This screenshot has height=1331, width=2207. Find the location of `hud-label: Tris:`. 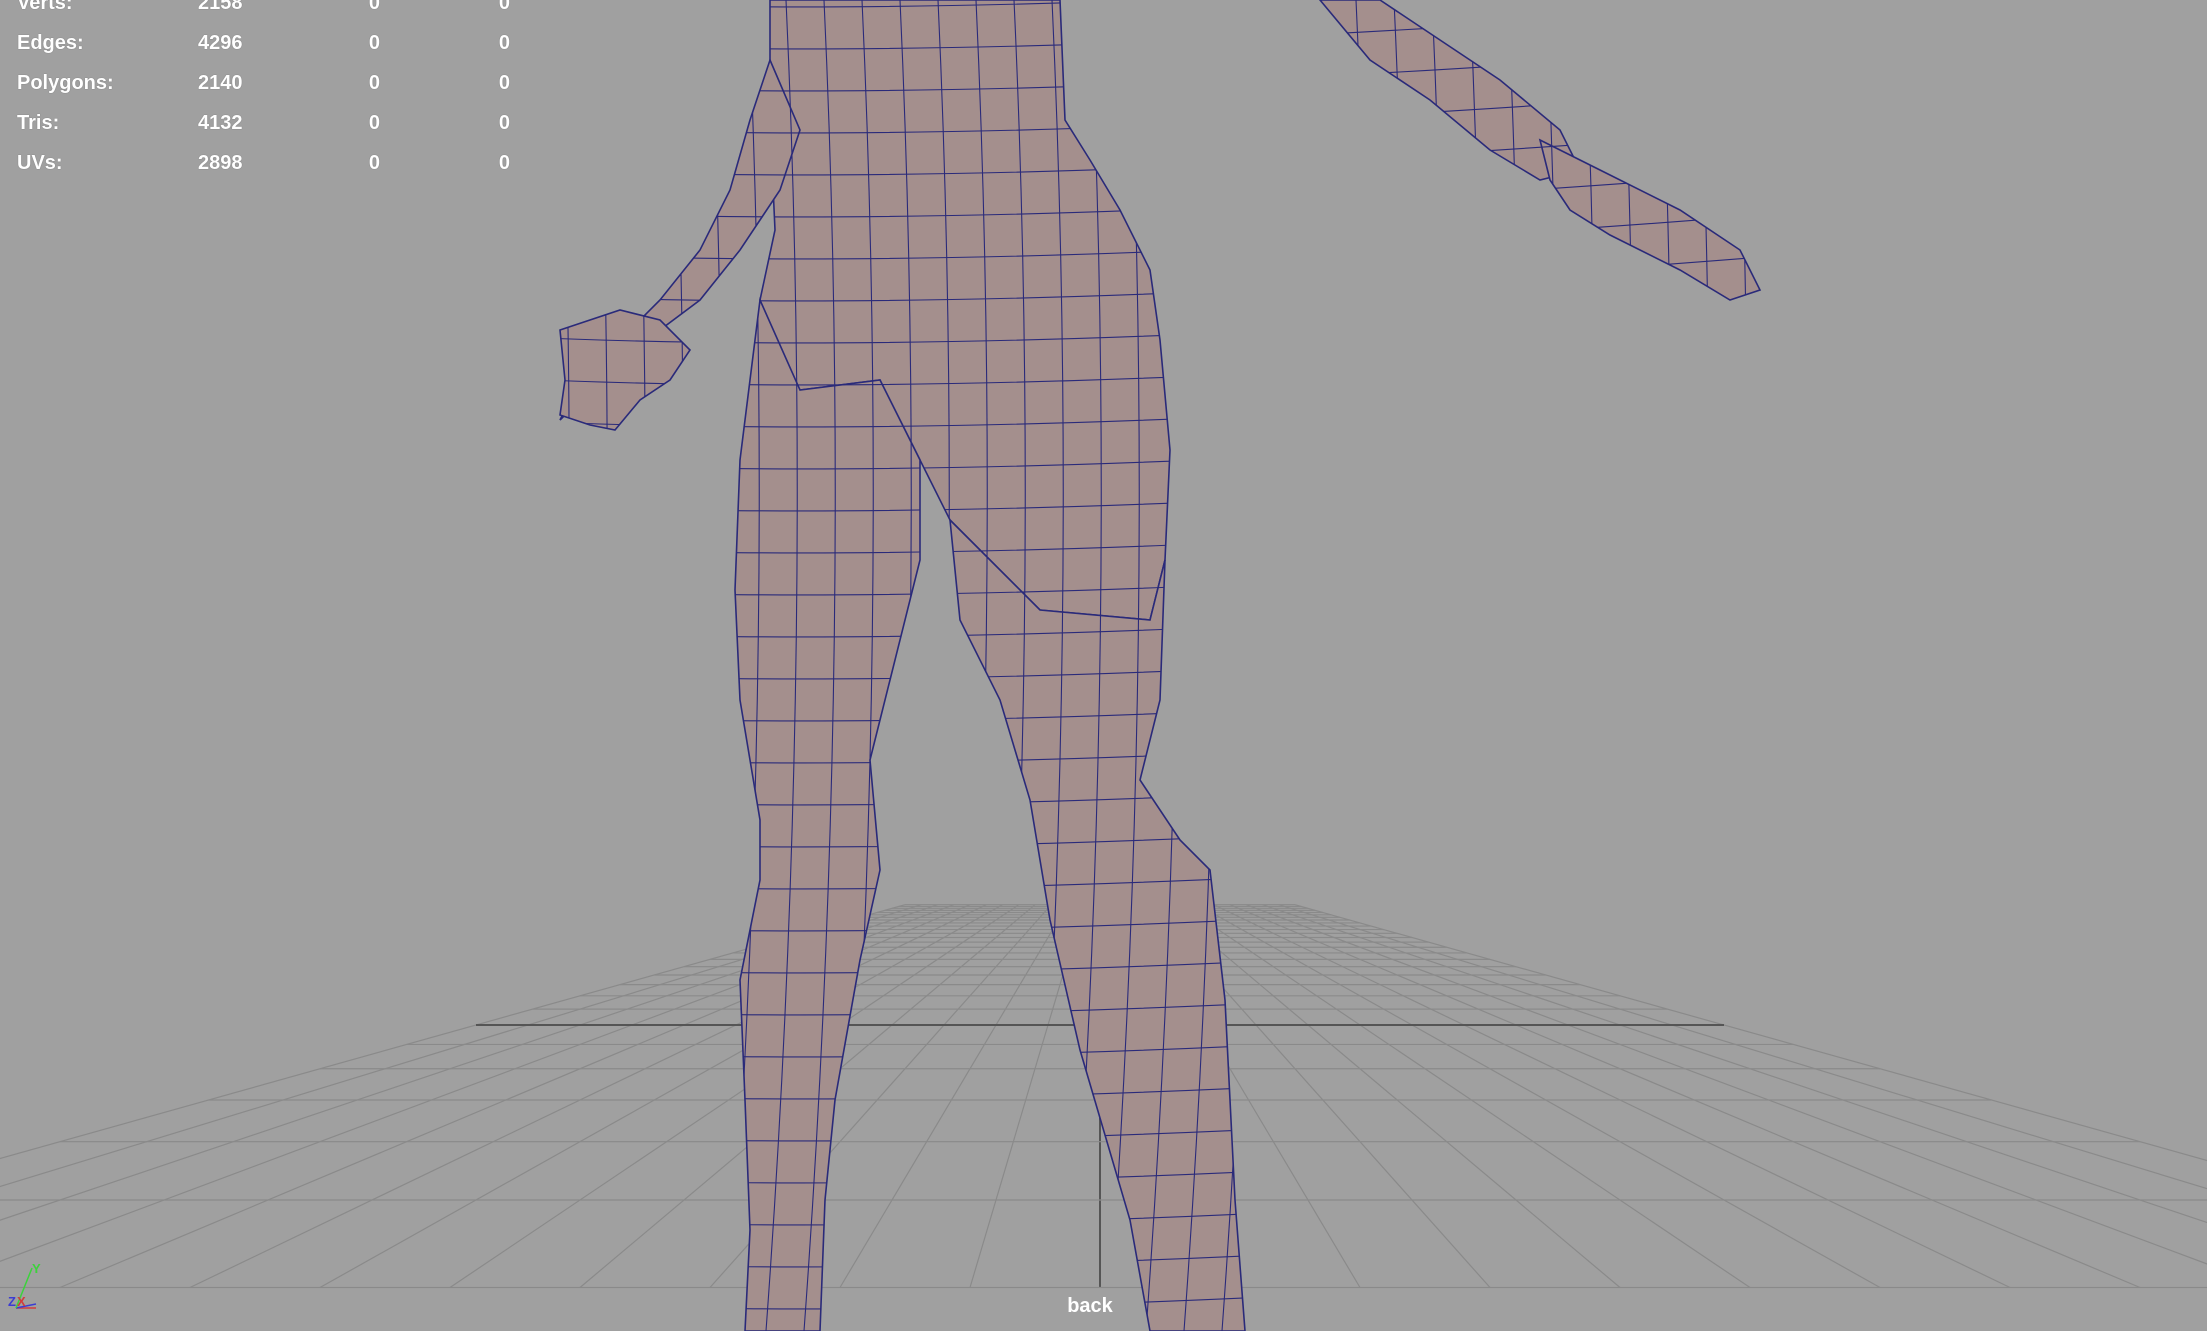

hud-label: Tris: is located at coordinates (38, 123).